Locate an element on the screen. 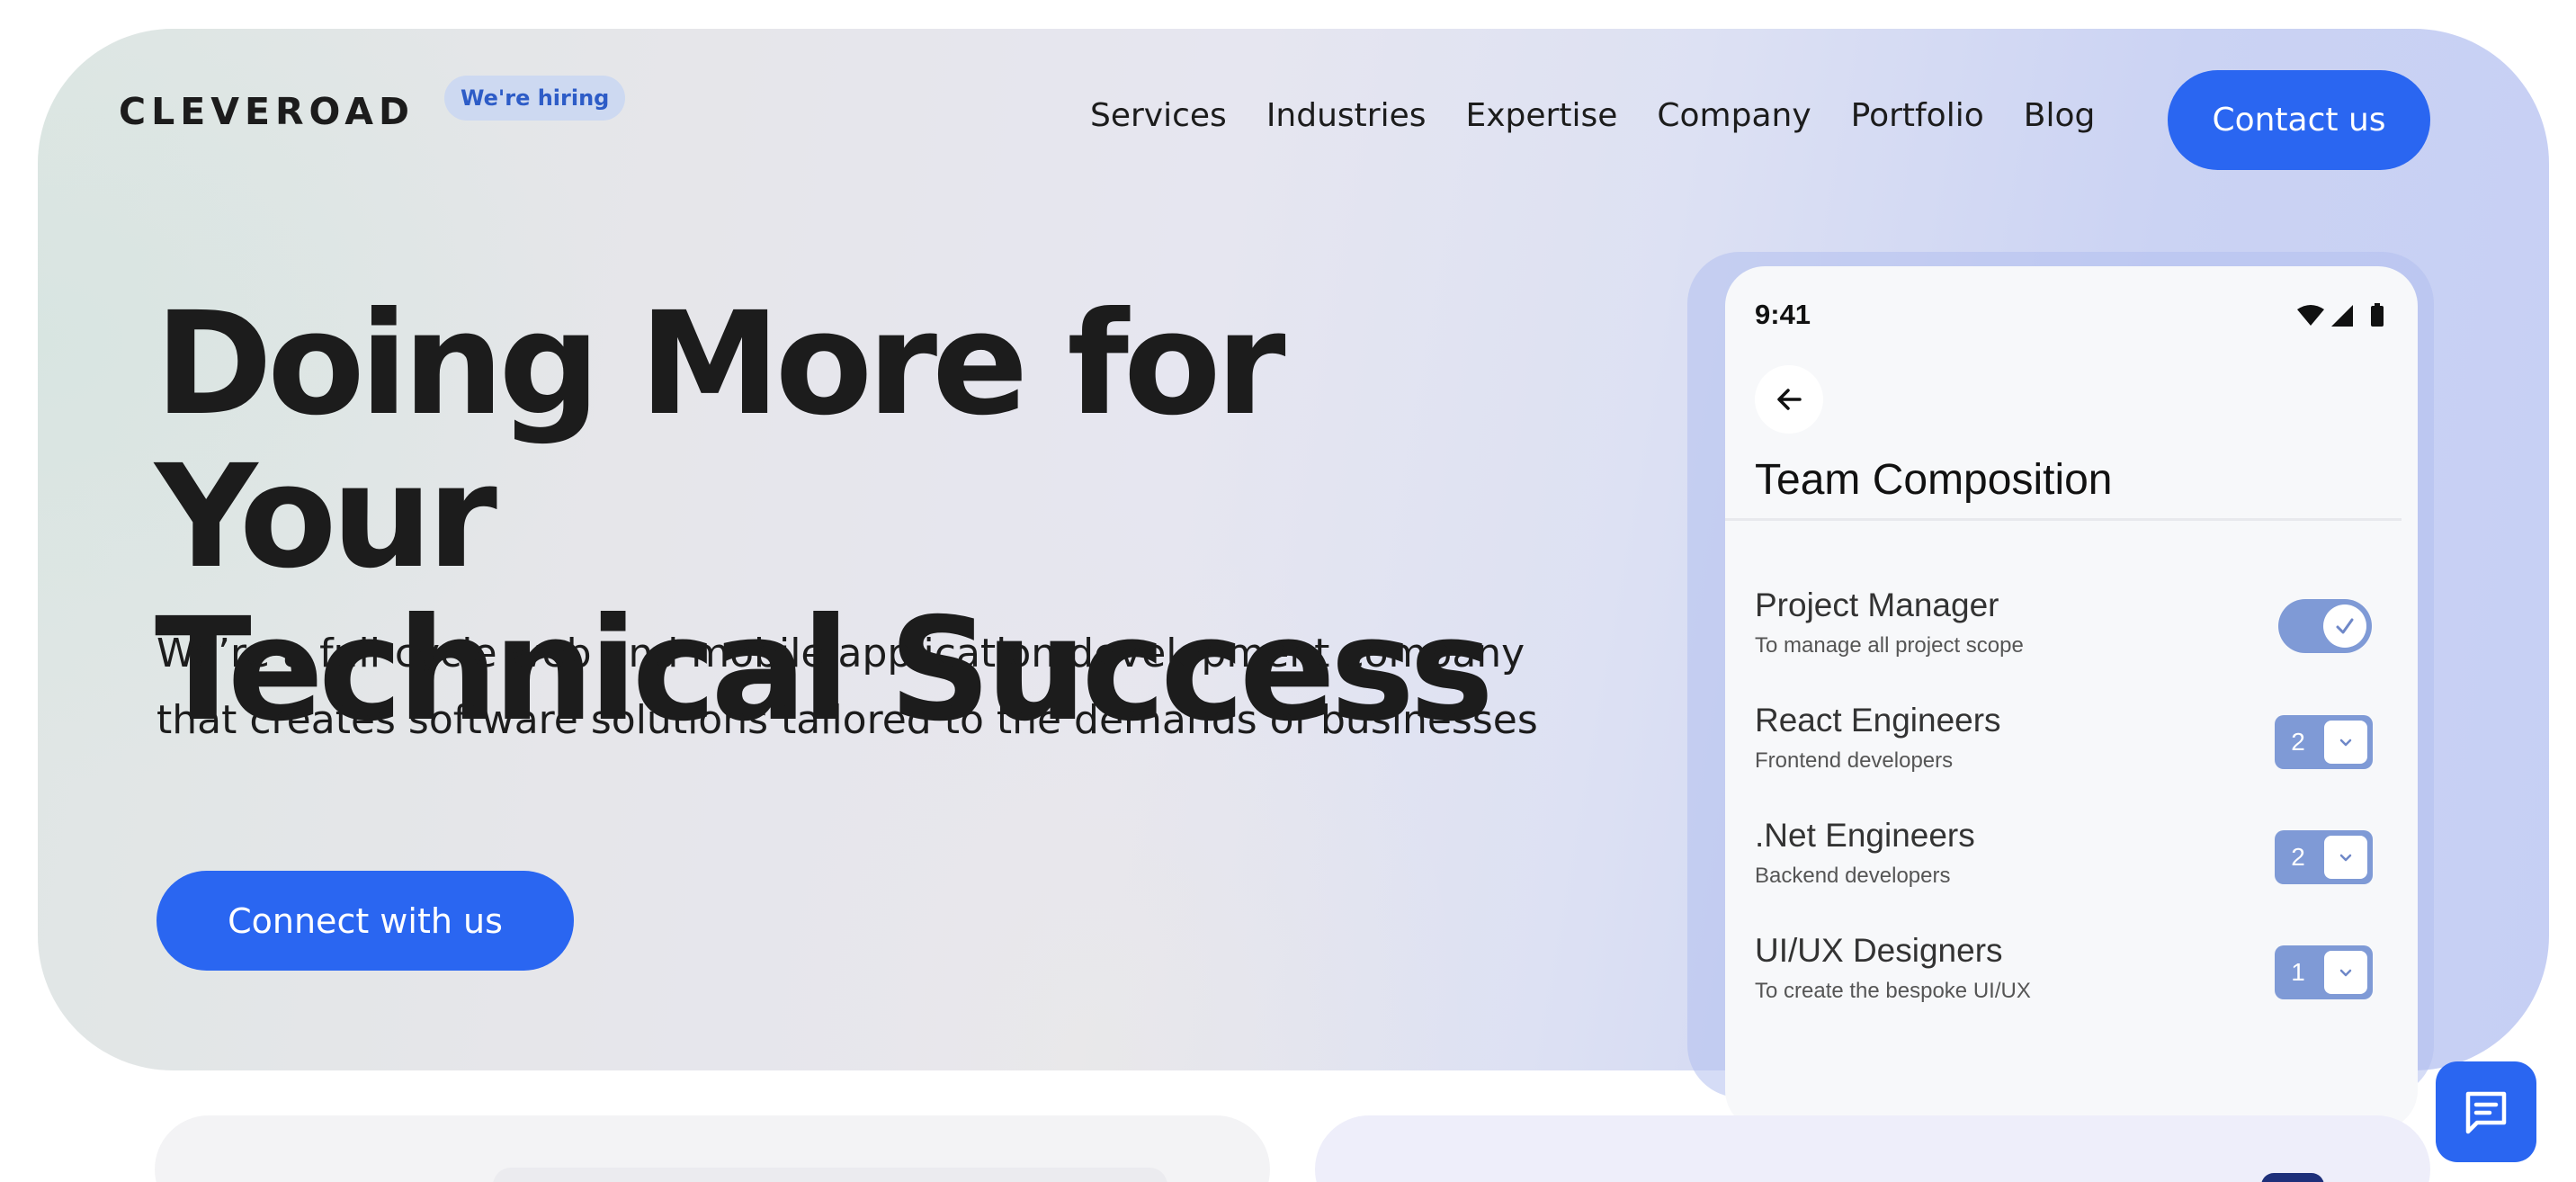 Image resolution: width=2576 pixels, height=1182 pixels. role-subtitle-net-engineers: Backend developers is located at coordinates (1853, 876).